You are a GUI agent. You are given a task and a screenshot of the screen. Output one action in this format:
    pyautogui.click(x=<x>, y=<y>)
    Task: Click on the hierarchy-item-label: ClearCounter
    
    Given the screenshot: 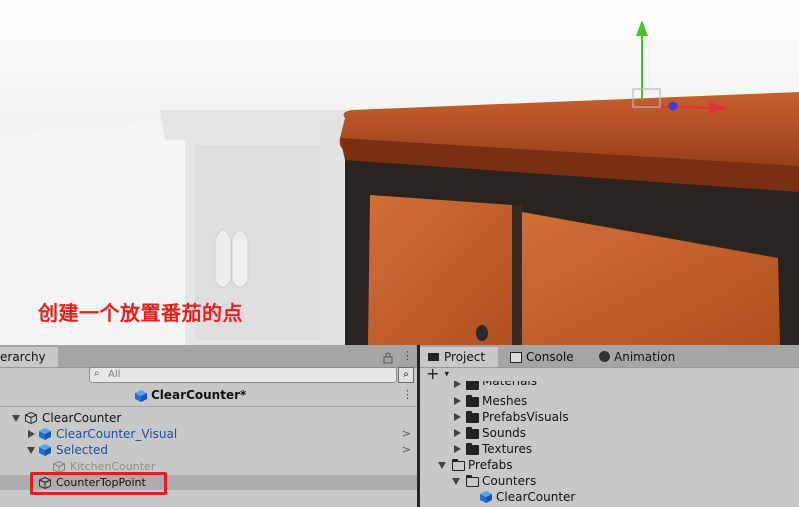 What is the action you would take?
    pyautogui.click(x=82, y=418)
    